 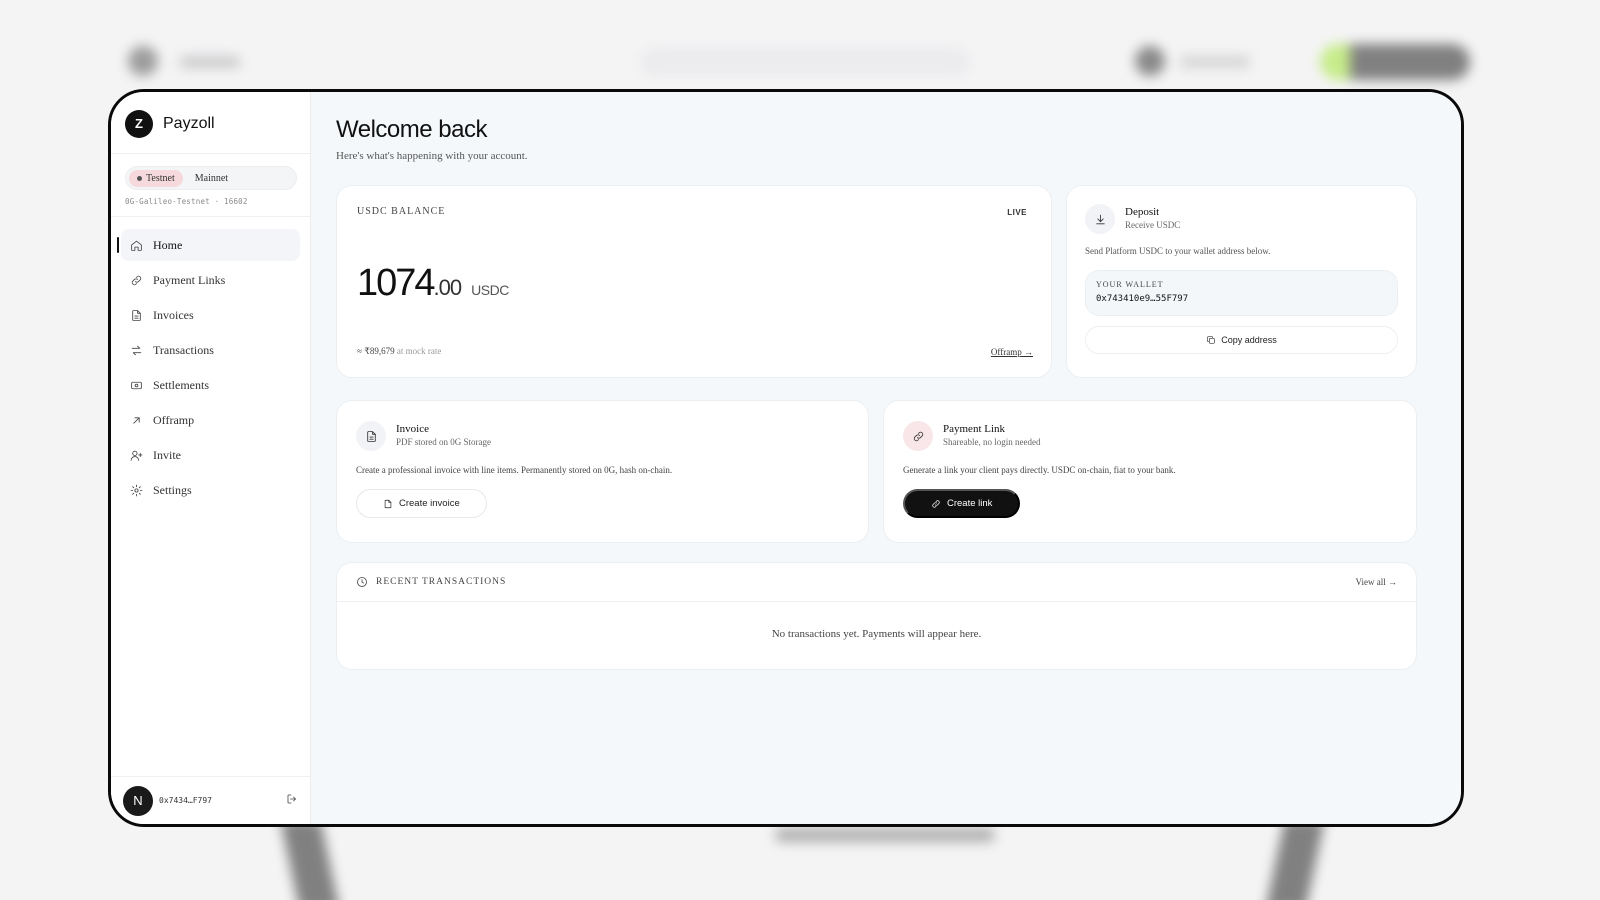 I want to click on logout-icon, so click(x=292, y=801).